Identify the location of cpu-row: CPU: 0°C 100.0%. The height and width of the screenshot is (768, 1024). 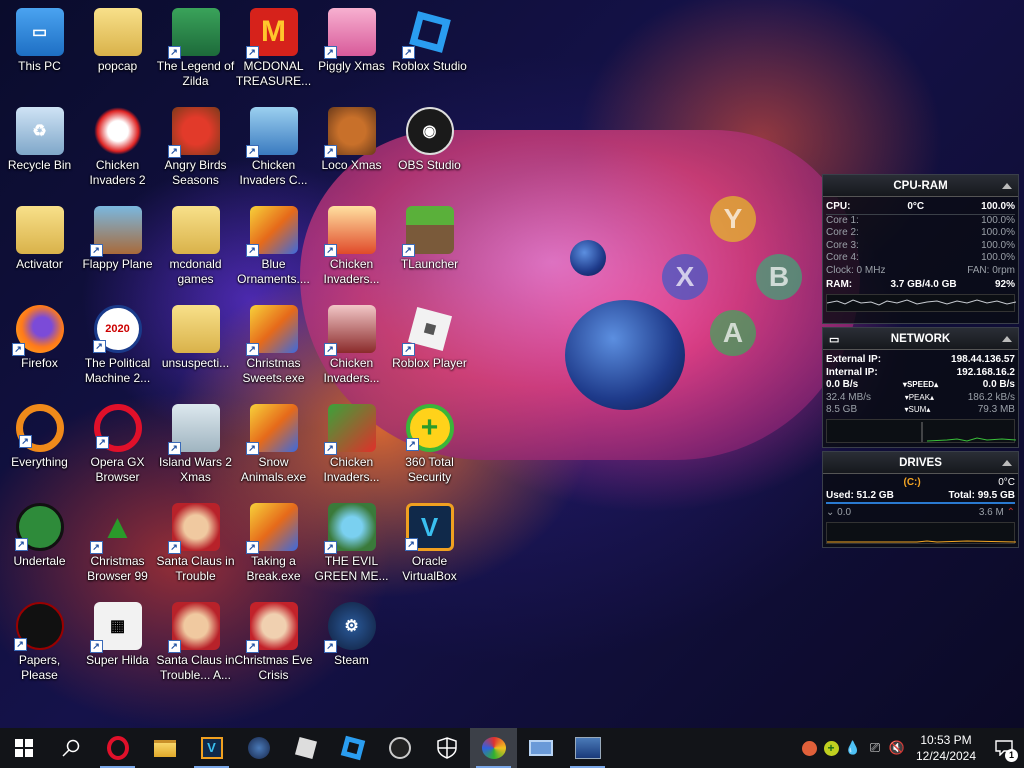
(920, 207).